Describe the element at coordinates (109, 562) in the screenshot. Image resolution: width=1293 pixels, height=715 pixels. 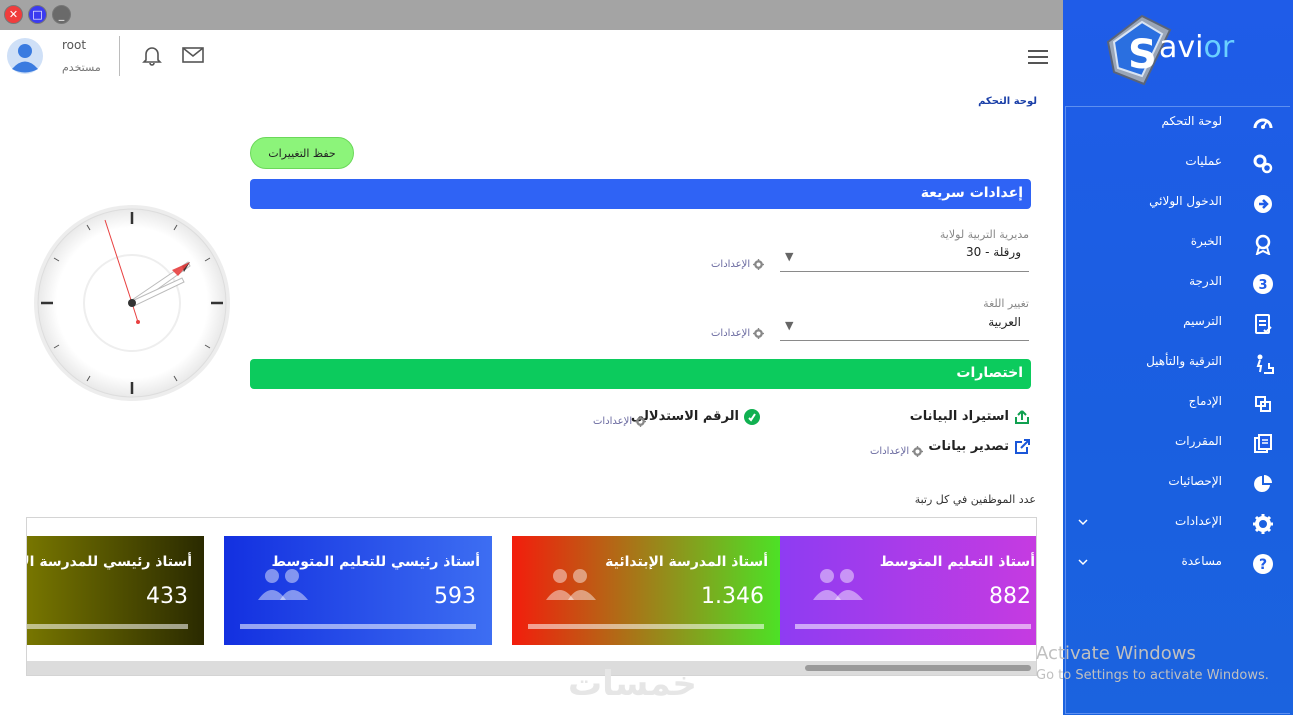
I see `rank-card-title: أستاذ رئيسي للمدرسة الإبتدائية` at that location.